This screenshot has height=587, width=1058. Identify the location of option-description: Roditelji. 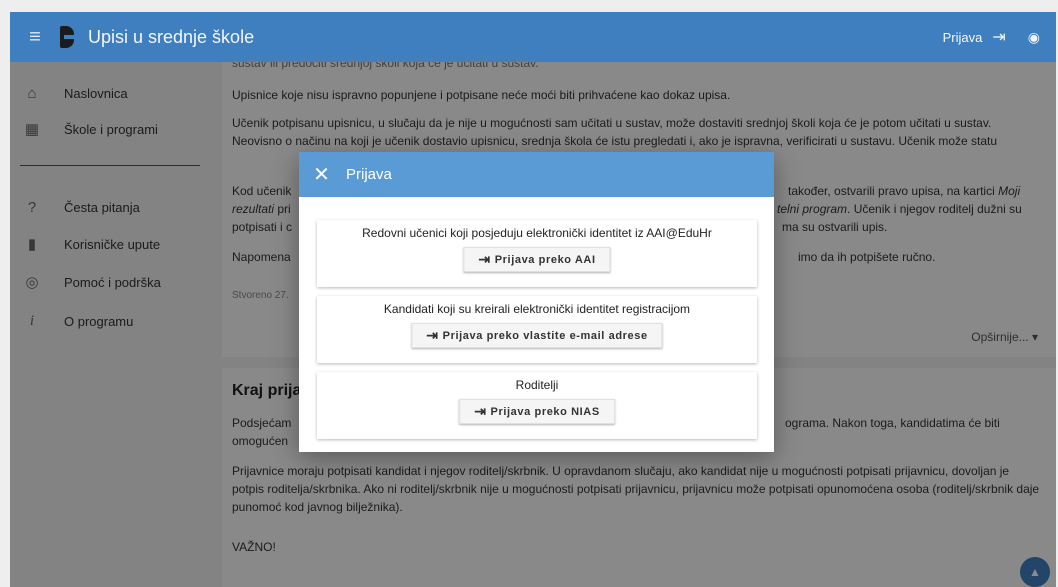
(537, 385).